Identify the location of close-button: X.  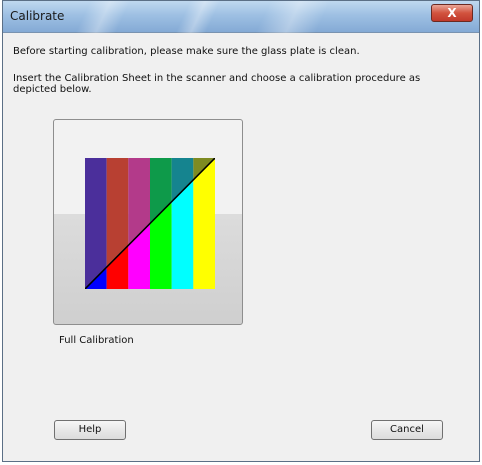
(452, 13).